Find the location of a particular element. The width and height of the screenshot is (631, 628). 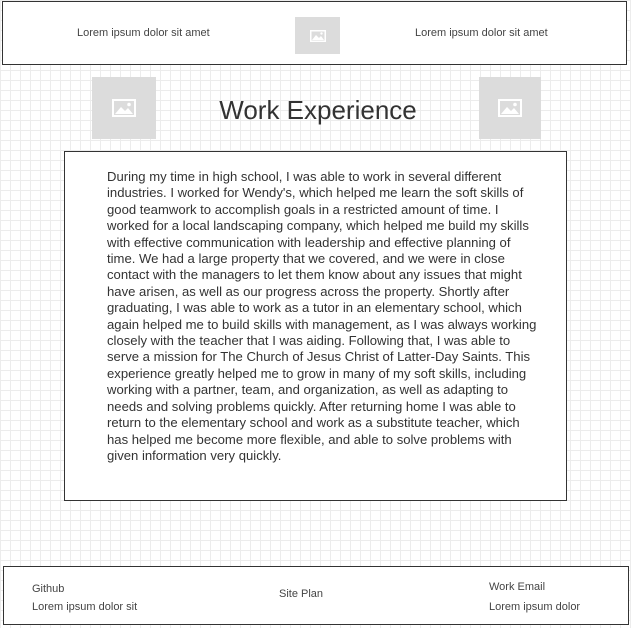

work-email-subtext: Lorem ipsum dolor is located at coordinates (535, 607).